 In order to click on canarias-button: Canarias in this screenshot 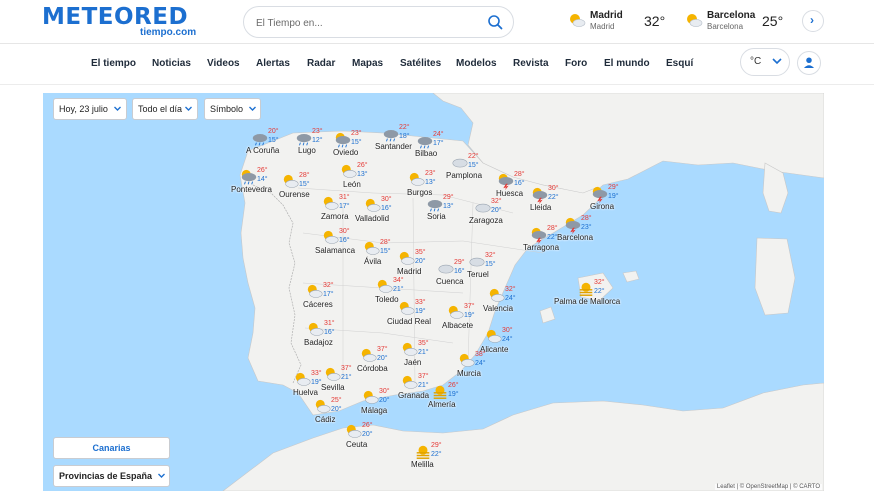, I will do `click(111, 448)`.